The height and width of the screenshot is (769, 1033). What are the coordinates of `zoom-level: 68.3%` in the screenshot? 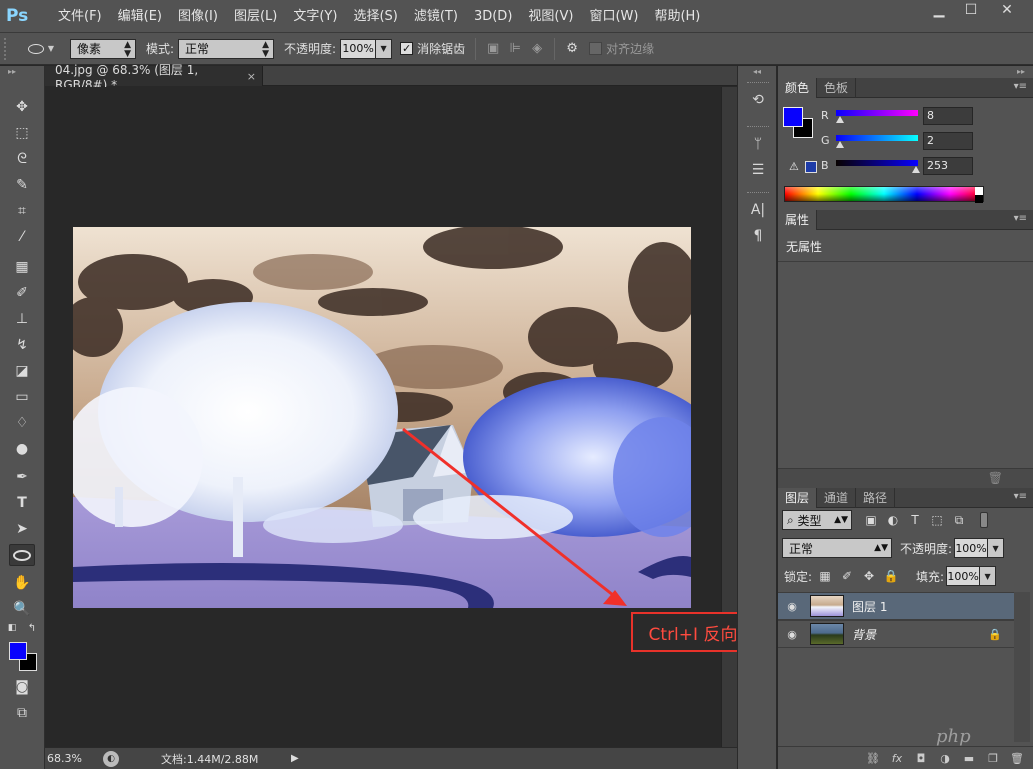 It's located at (70, 758).